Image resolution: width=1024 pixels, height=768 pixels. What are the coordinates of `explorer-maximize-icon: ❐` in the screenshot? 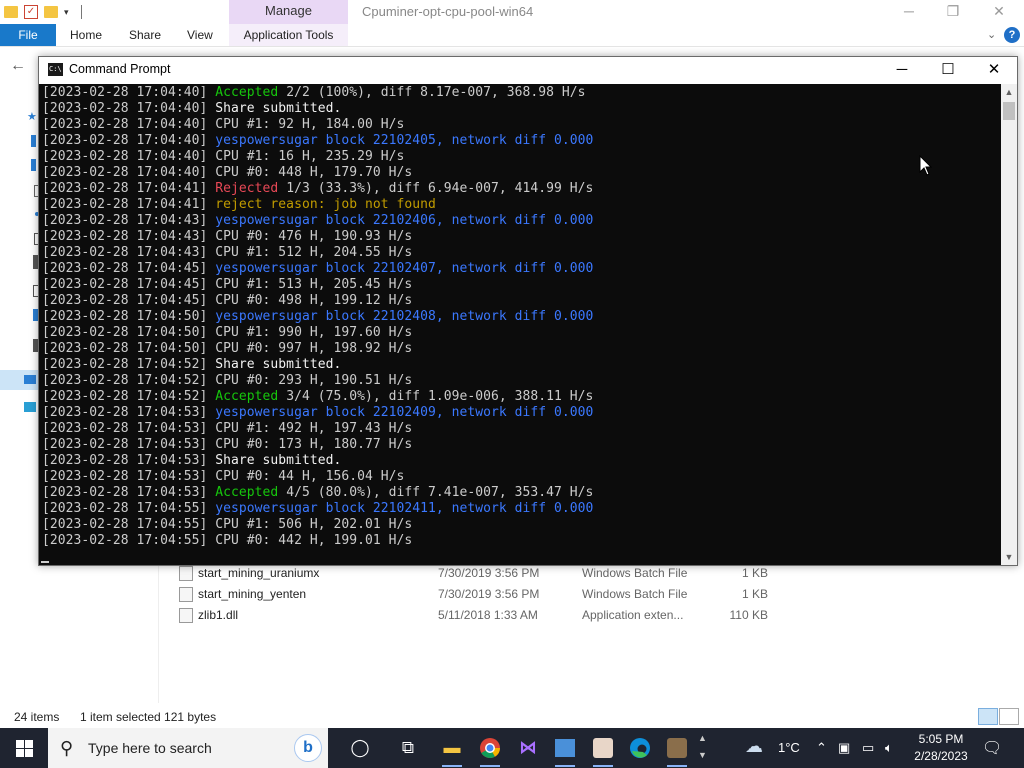 It's located at (953, 12).